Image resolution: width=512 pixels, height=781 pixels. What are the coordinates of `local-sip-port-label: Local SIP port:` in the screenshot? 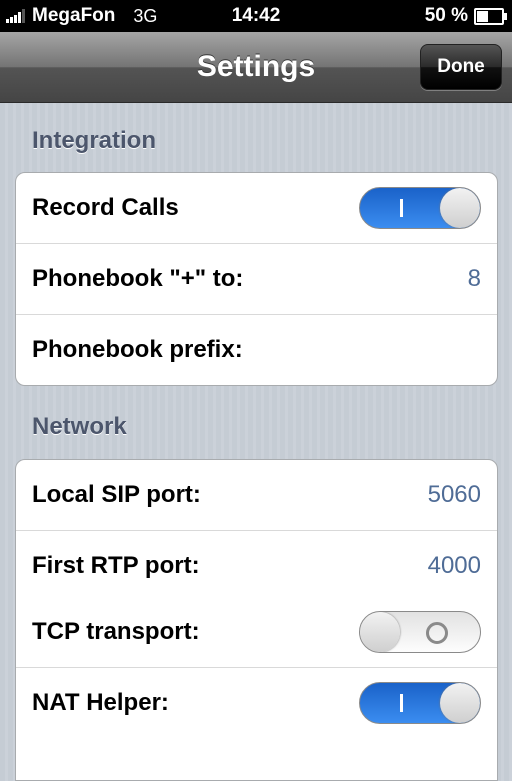 It's located at (116, 494).